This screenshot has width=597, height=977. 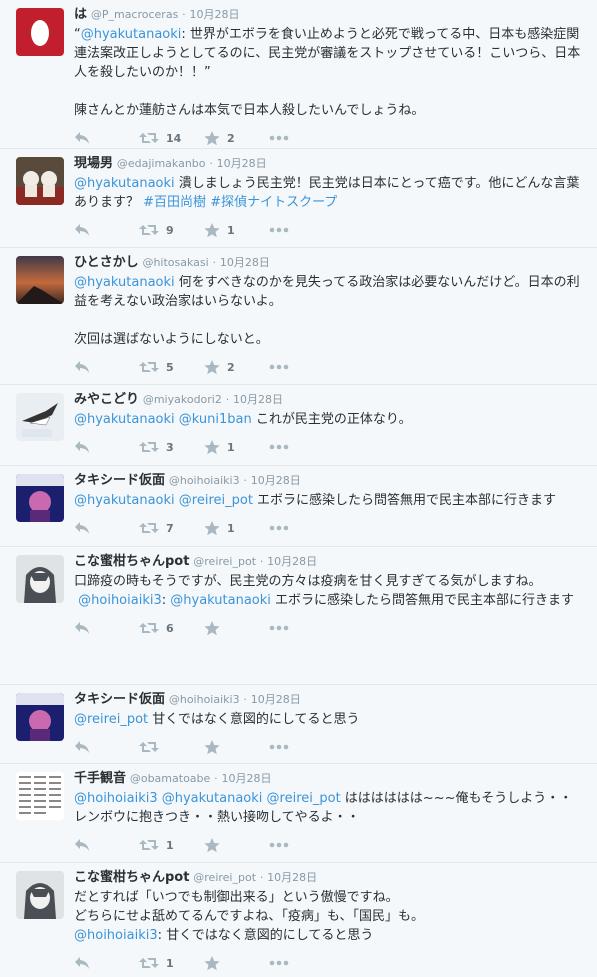 What do you see at coordinates (93, 163) in the screenshot?
I see `display-name: 現場男` at bounding box center [93, 163].